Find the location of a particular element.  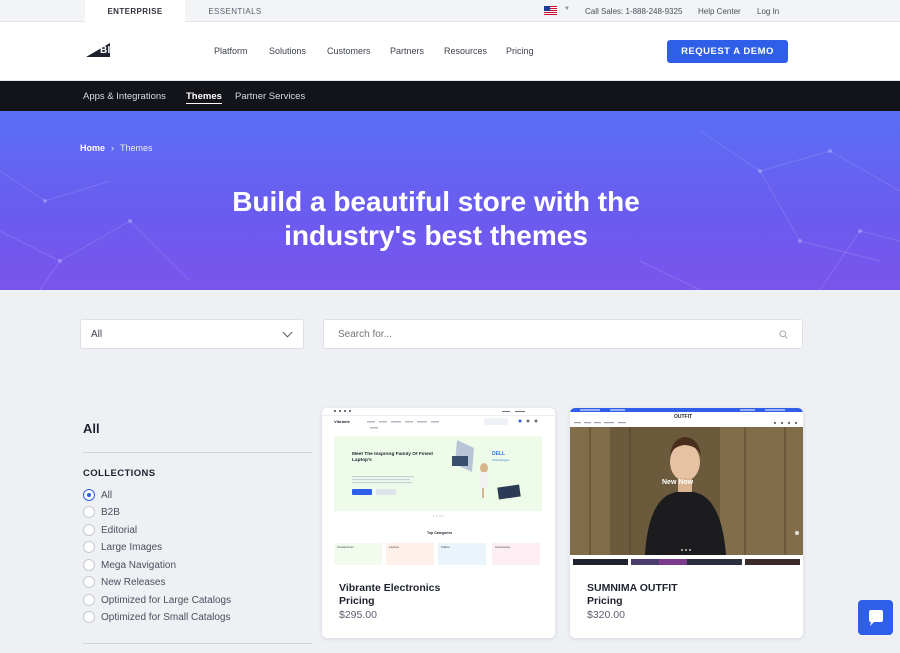

page-title-line-1: Build a beautiful store with the is located at coordinates (436, 201).